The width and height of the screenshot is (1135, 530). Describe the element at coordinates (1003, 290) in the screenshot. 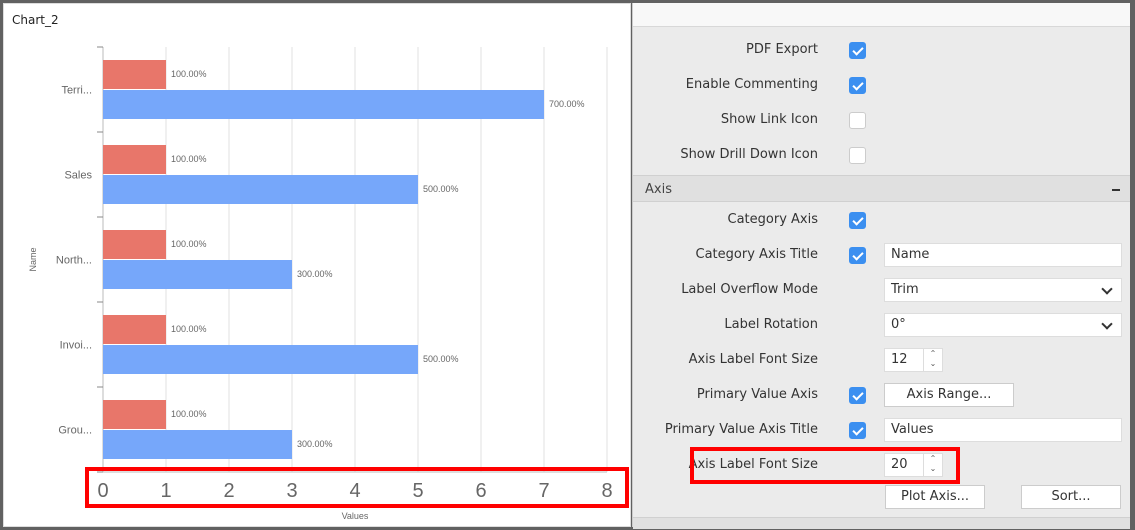

I see `label-overflow-mode-select: Trim` at that location.